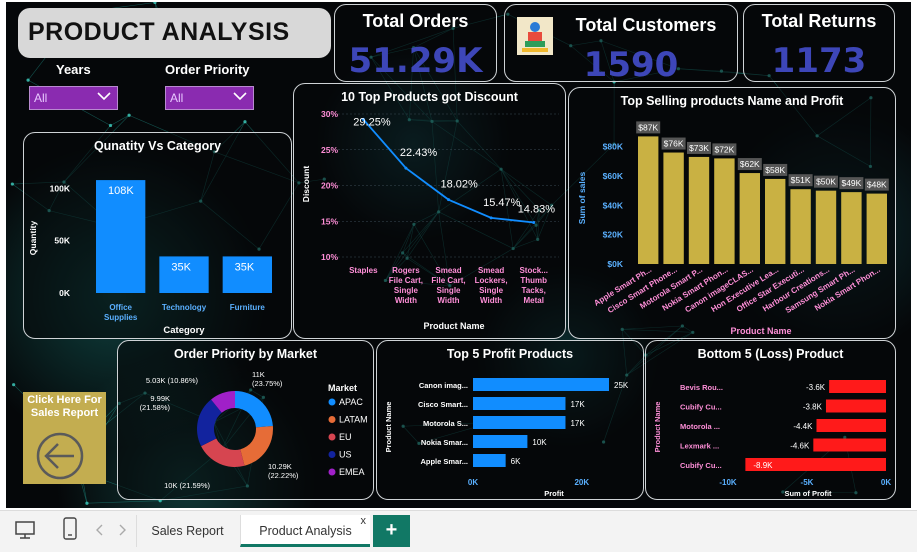  What do you see at coordinates (539, 442) in the screenshot?
I see `data-label: 10K` at bounding box center [539, 442].